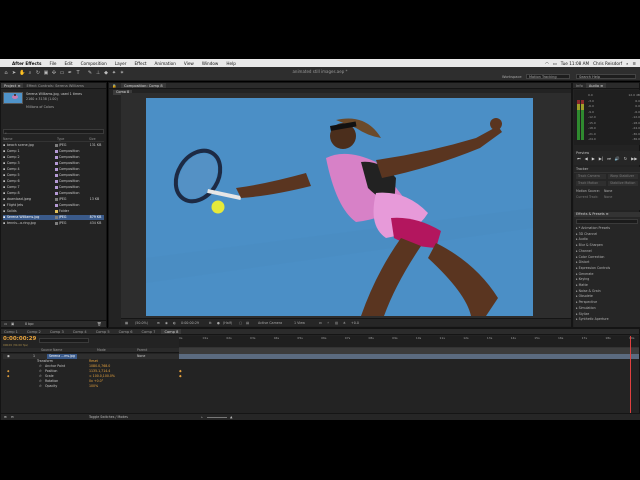 This screenshot has height=480, width=640. What do you see at coordinates (299, 323) in the screenshot?
I see `view-layout-select: 1 View` at bounding box center [299, 323].